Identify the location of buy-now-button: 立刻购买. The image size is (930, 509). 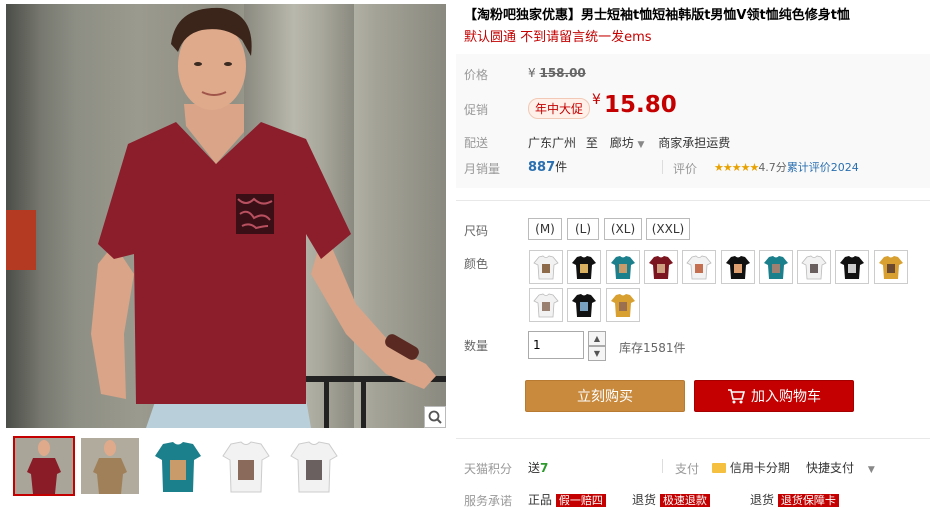
(605, 396).